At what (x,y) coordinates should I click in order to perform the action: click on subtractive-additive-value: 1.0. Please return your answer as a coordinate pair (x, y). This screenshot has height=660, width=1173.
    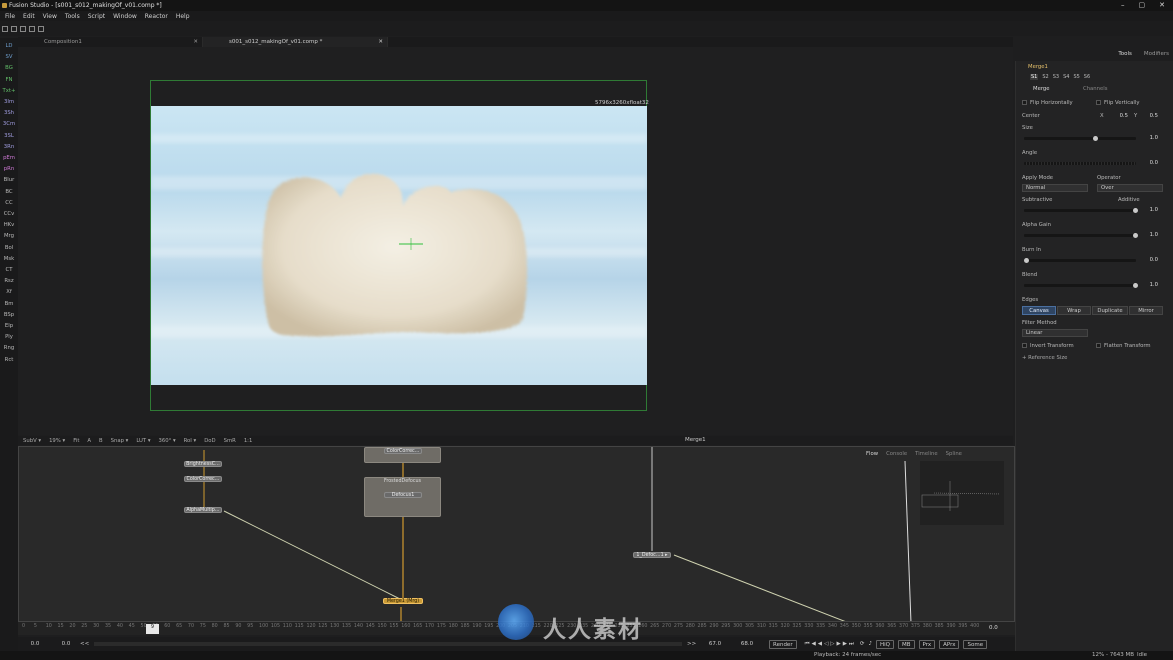
    Looking at the image, I should click on (1149, 210).